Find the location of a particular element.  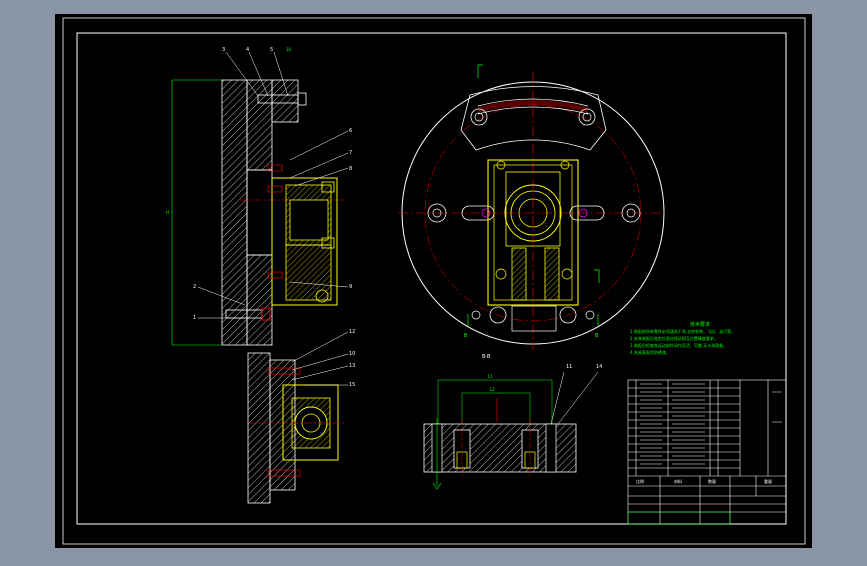

section-marker-right: B is located at coordinates (597, 336).